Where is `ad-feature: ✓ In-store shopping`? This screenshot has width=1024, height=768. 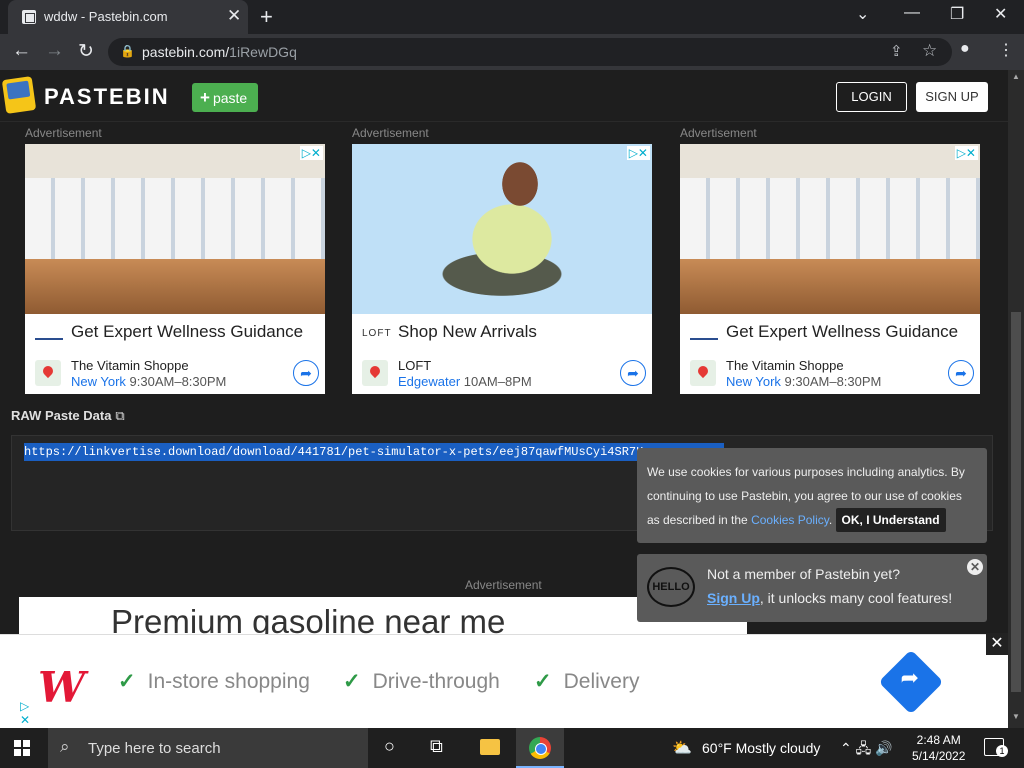 ad-feature: ✓ In-store shopping is located at coordinates (214, 681).